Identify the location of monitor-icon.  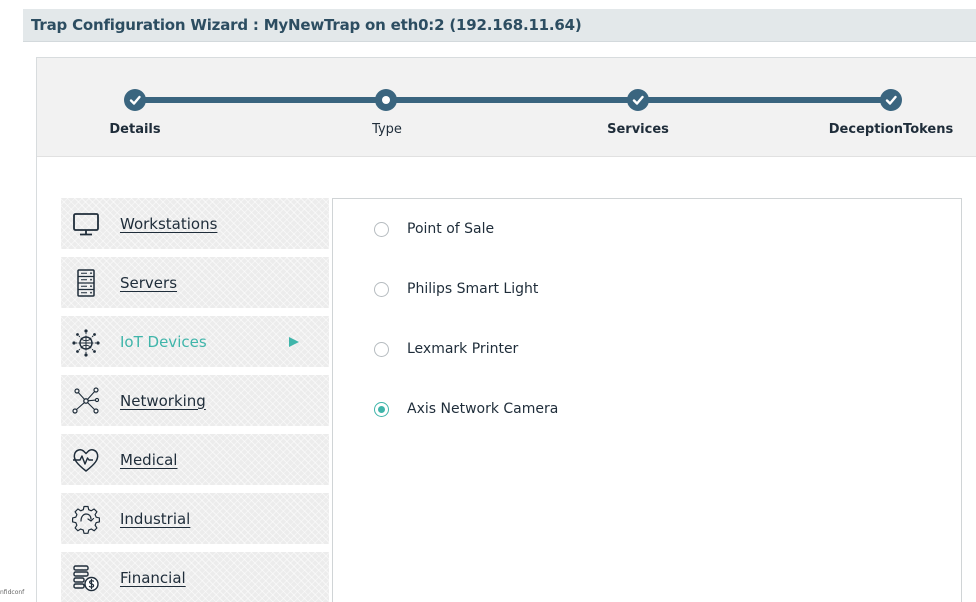
(86, 224).